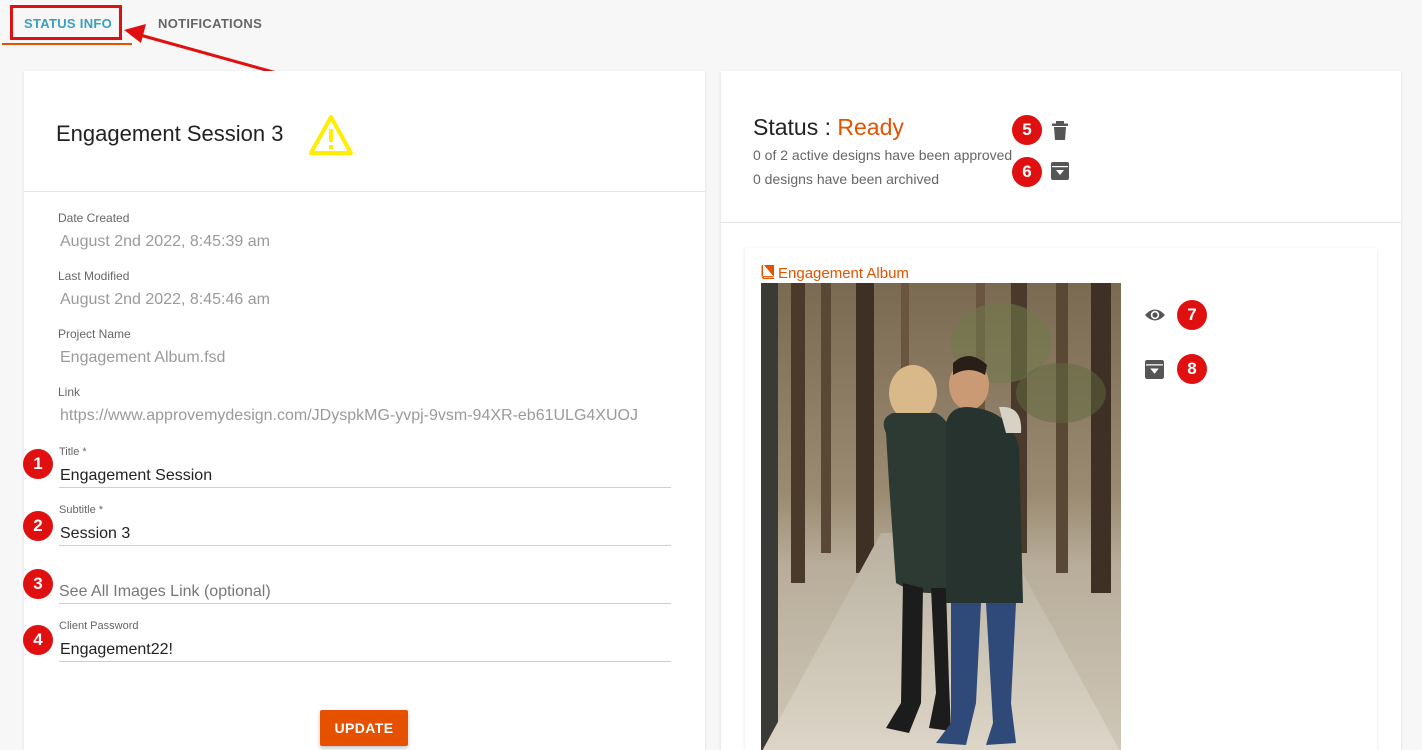  What do you see at coordinates (143, 357) in the screenshot?
I see `project-name-value: Engagement Album.fsd` at bounding box center [143, 357].